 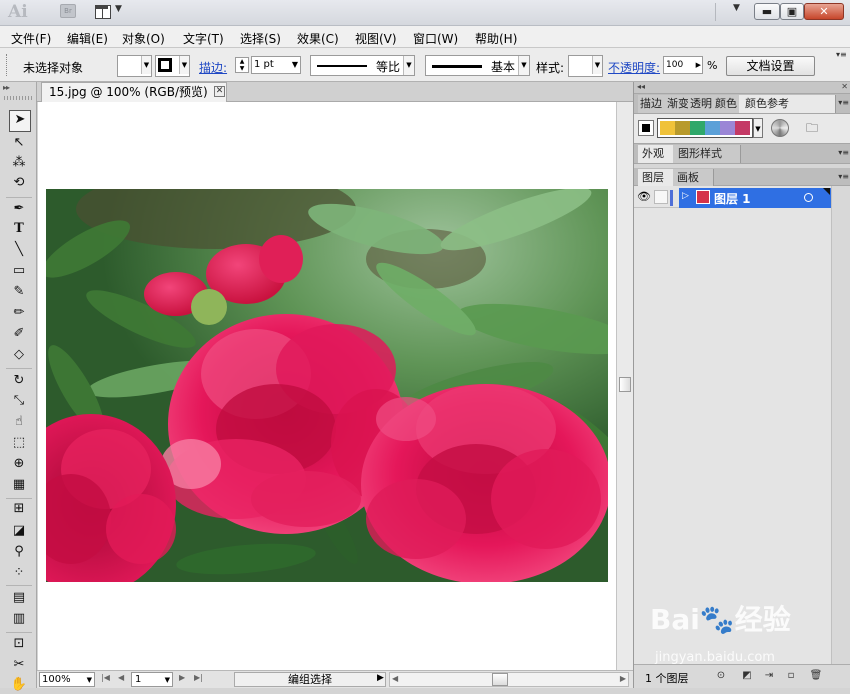 I want to click on line-tool-icon: ╲, so click(x=19, y=250).